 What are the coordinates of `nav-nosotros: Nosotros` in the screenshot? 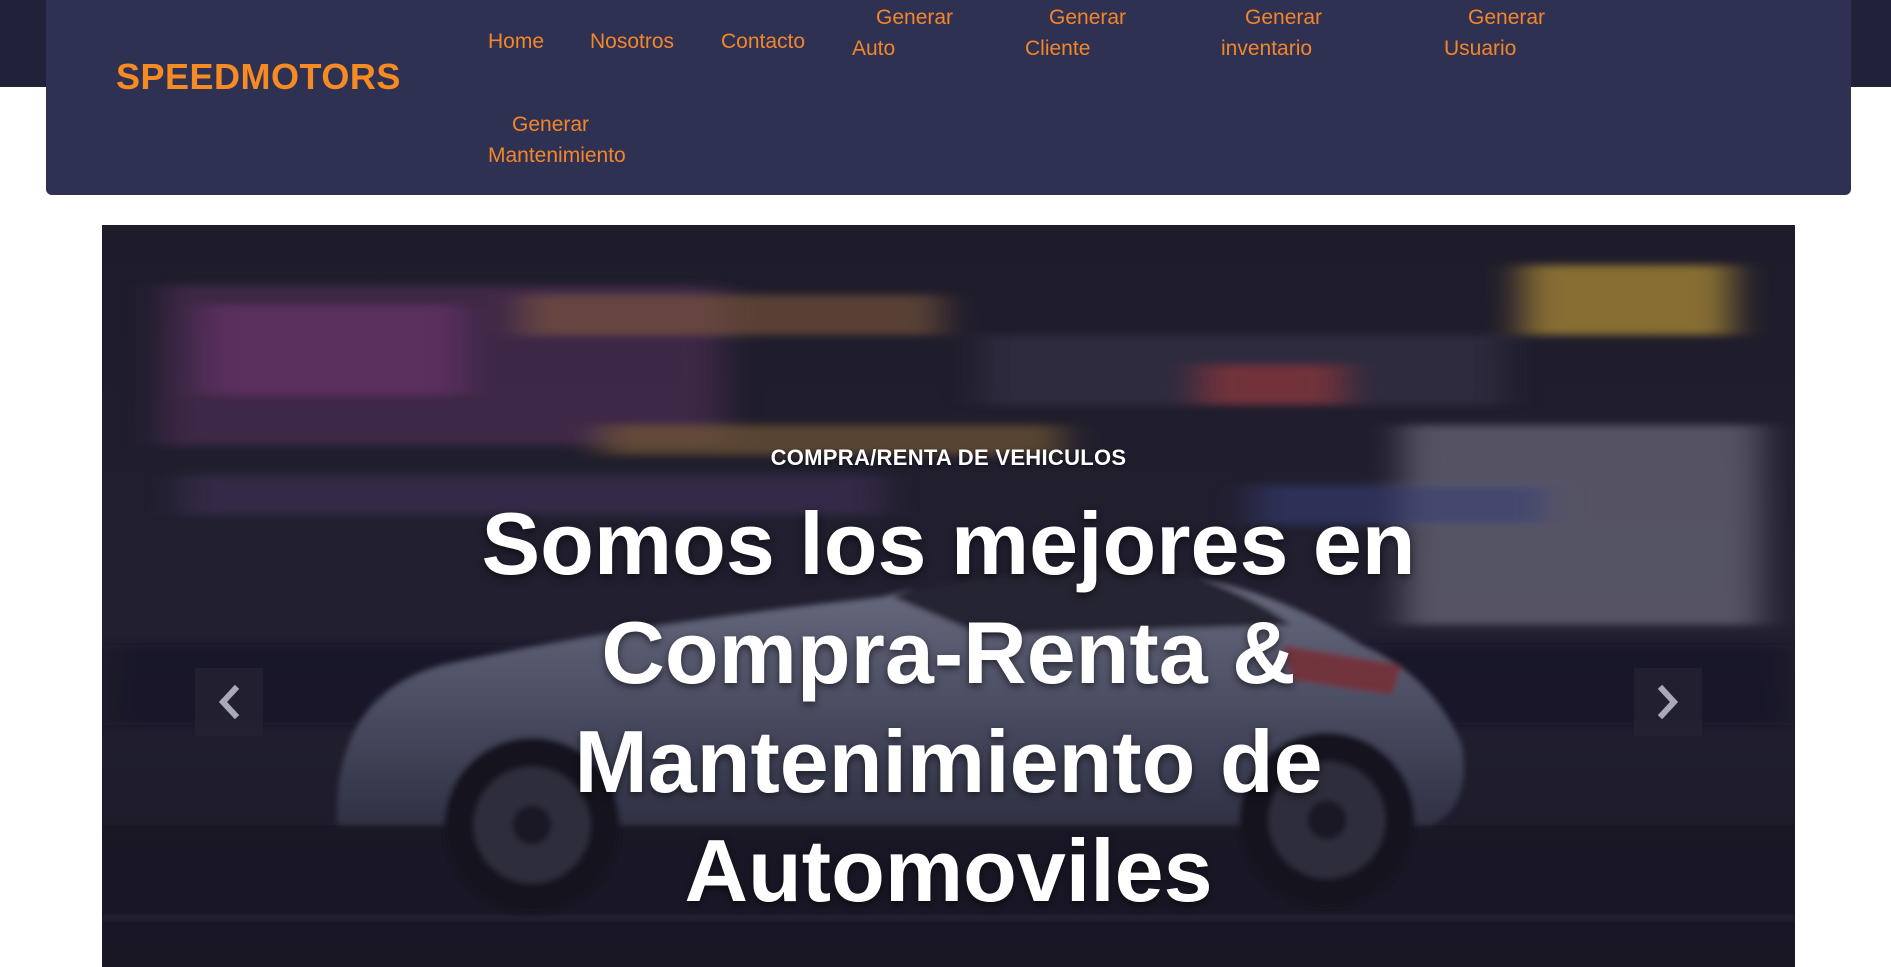 It's located at (632, 41).